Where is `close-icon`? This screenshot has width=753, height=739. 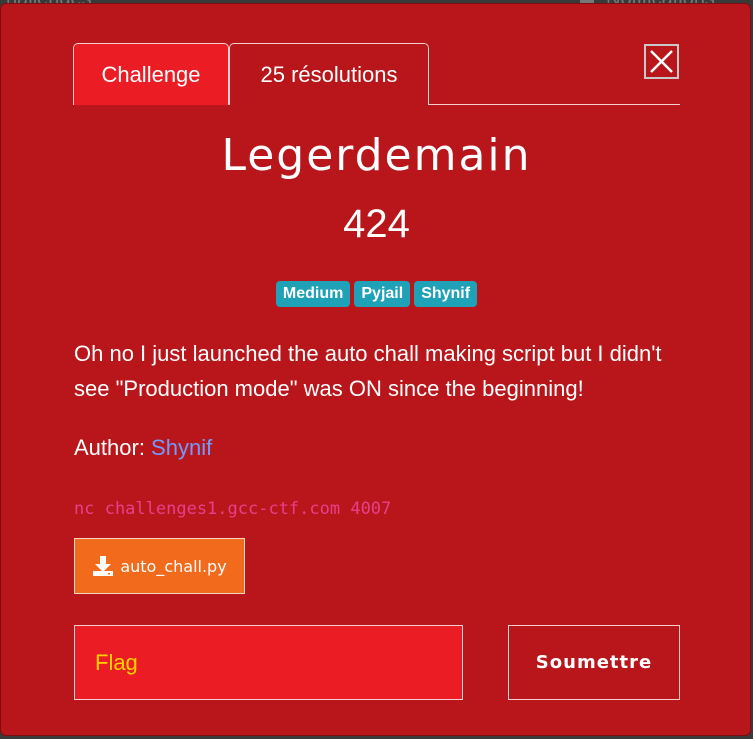 close-icon is located at coordinates (661, 61).